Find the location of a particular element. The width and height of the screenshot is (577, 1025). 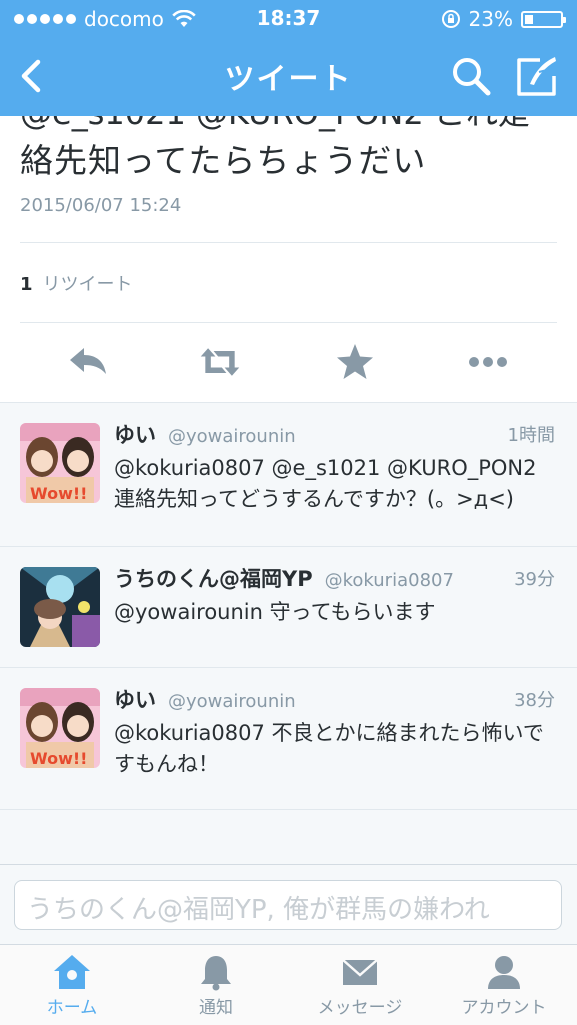

nav-bar: ツイート is located at coordinates (288, 77).